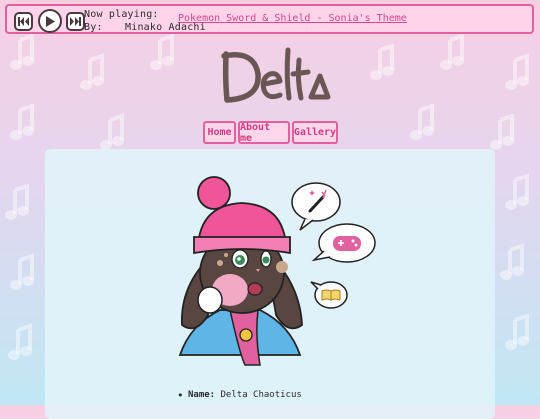 This screenshot has width=540, height=419. What do you see at coordinates (93, 27) in the screenshot?
I see `by-label: By:` at bounding box center [93, 27].